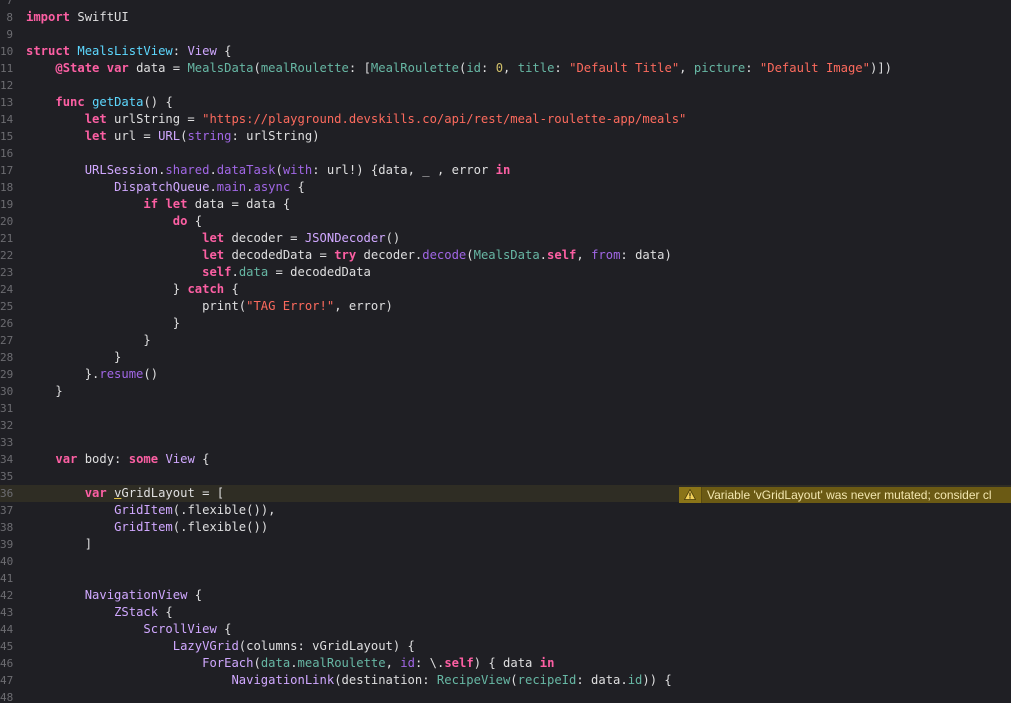 This screenshot has width=1011, height=703. What do you see at coordinates (151, 204) in the screenshot?
I see `code-token: if` at bounding box center [151, 204].